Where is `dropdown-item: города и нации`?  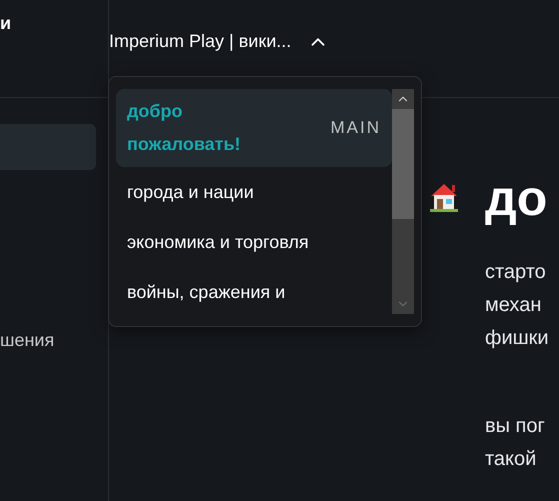 dropdown-item: города и нации is located at coordinates (254, 192).